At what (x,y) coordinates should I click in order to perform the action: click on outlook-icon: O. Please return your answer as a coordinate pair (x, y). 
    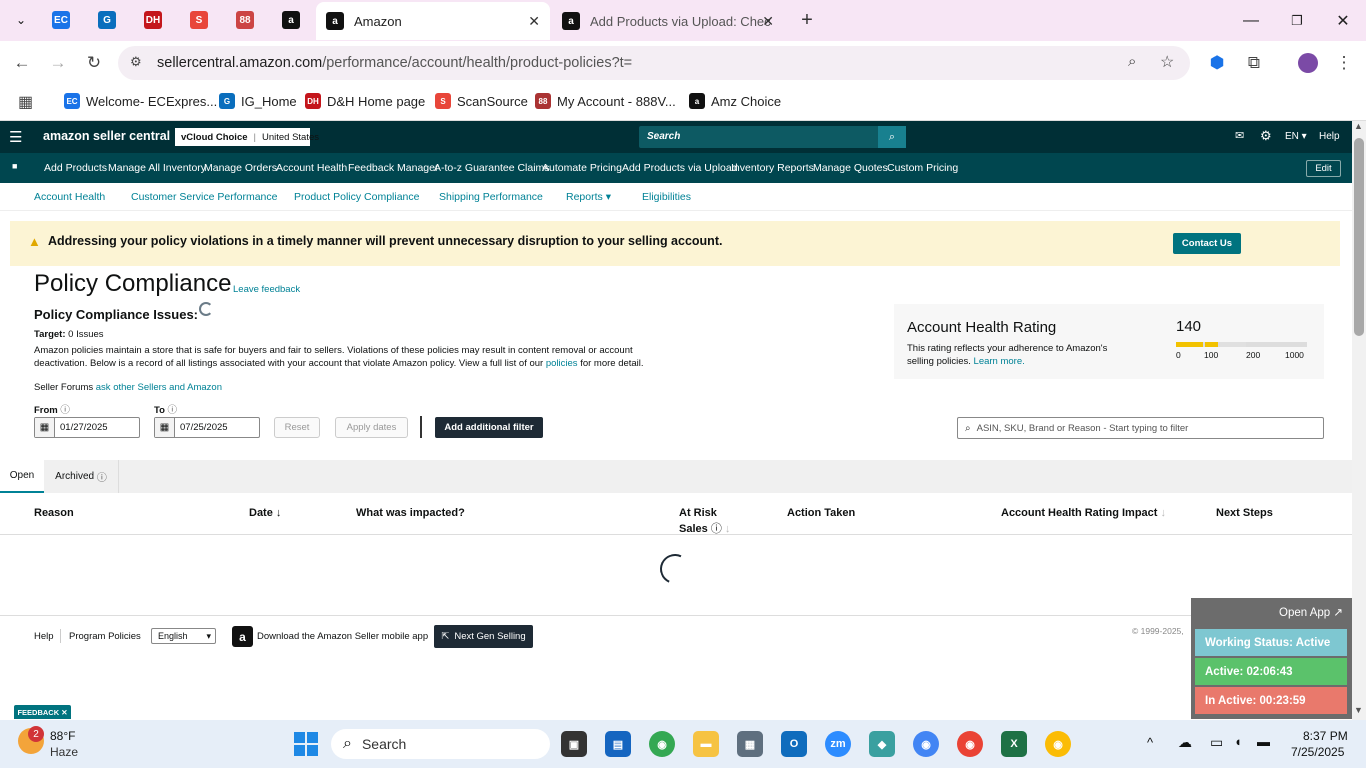
    Looking at the image, I should click on (794, 744).